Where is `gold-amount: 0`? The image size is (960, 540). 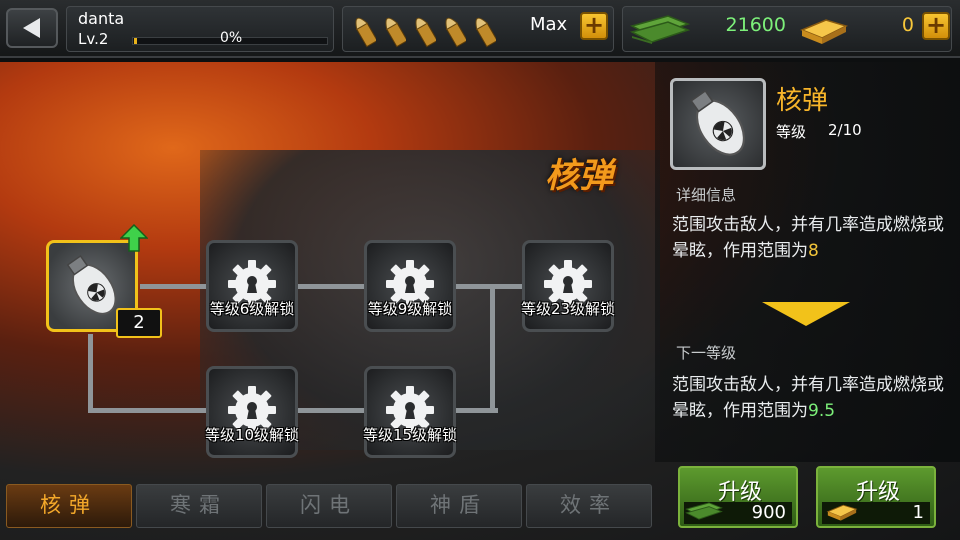
gold-amount: 0 is located at coordinates (907, 25).